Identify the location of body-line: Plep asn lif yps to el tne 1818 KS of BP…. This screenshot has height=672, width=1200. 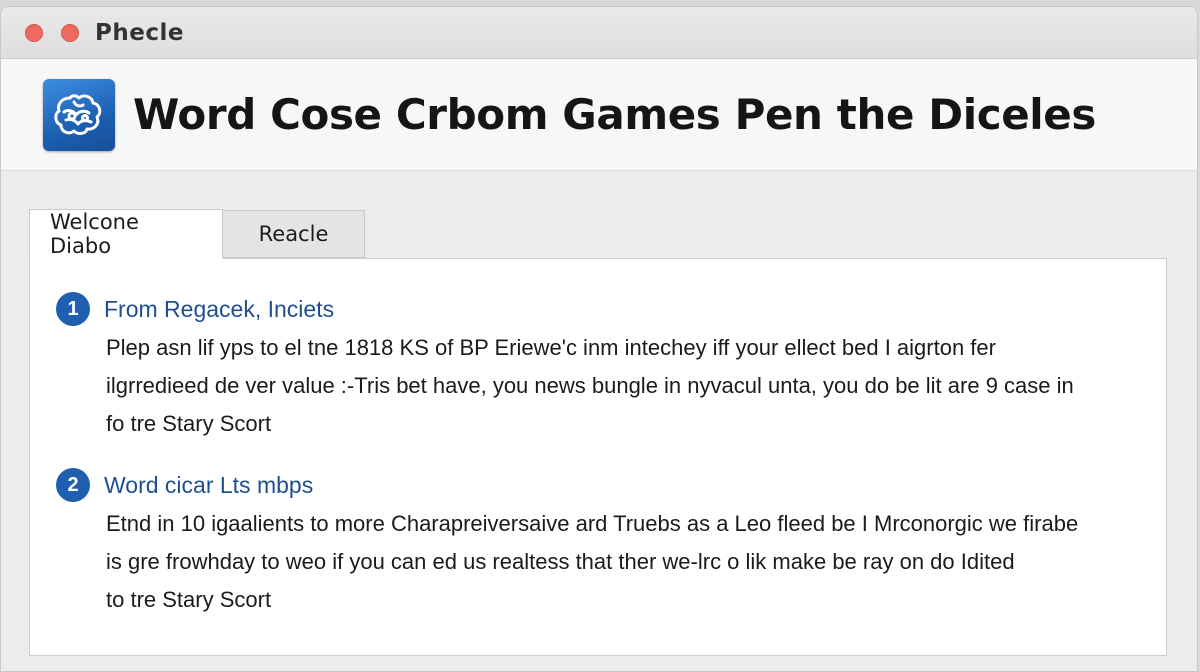
(551, 347).